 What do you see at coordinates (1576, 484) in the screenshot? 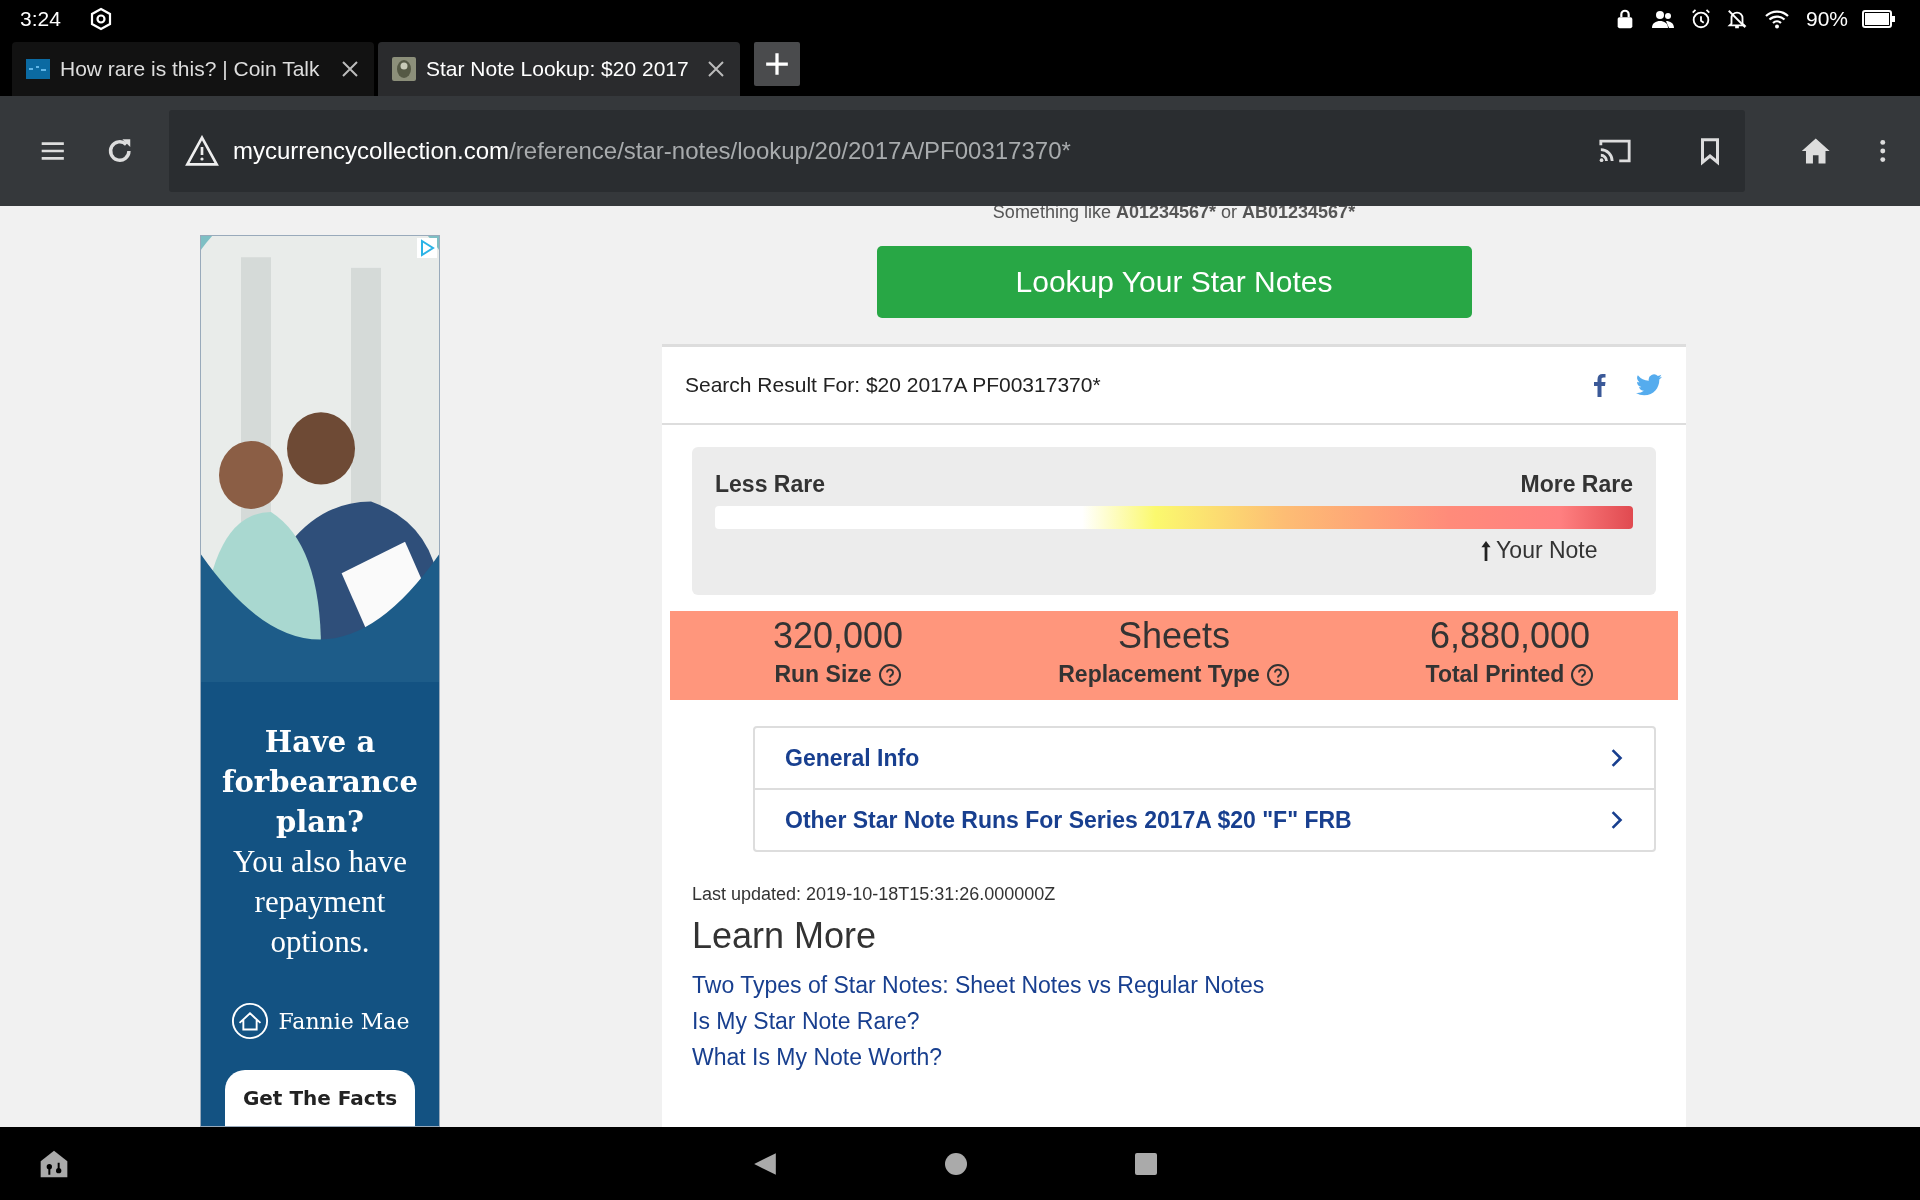
I see `more-rare-label: More Rare` at bounding box center [1576, 484].